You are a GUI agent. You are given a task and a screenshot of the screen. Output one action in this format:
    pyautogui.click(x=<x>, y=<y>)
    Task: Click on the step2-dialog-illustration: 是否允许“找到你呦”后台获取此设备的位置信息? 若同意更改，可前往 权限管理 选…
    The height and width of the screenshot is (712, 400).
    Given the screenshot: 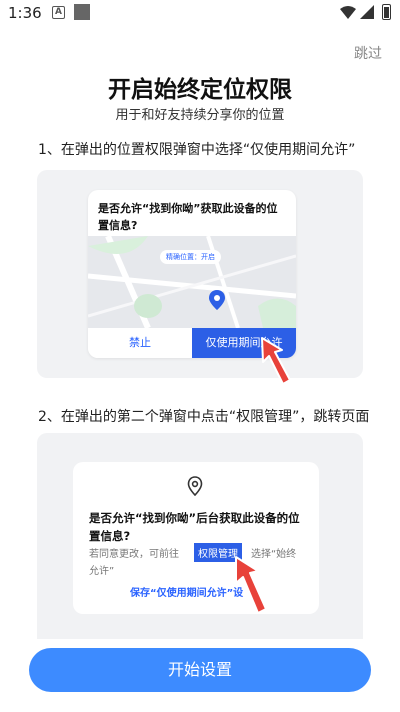 What is the action you would take?
    pyautogui.click(x=196, y=538)
    